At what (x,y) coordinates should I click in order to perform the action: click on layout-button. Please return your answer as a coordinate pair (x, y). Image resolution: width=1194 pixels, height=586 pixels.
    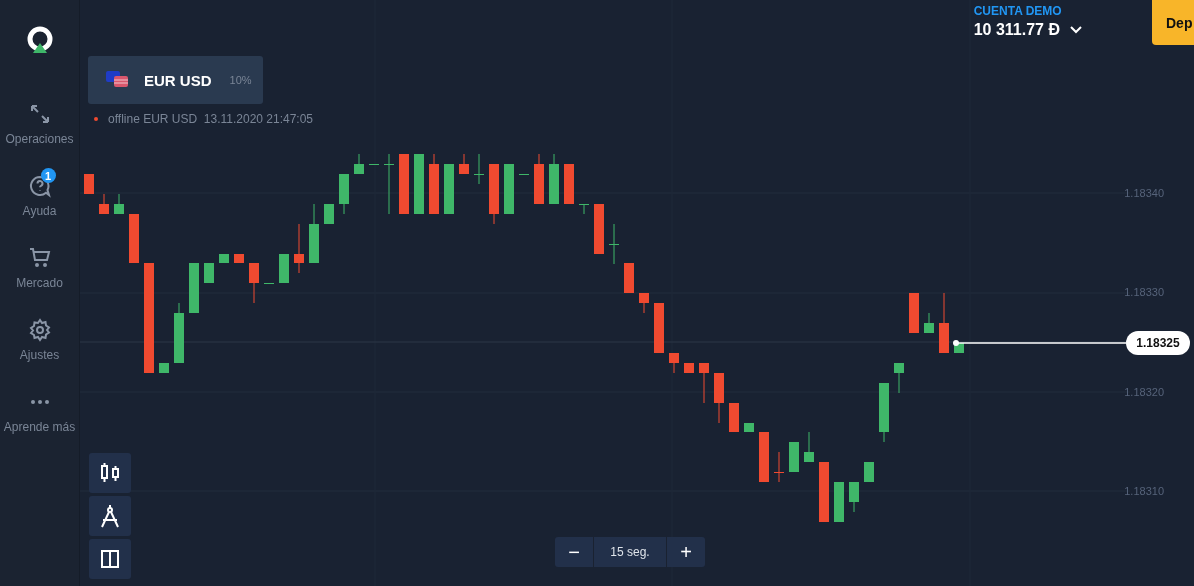
    Looking at the image, I should click on (110, 559).